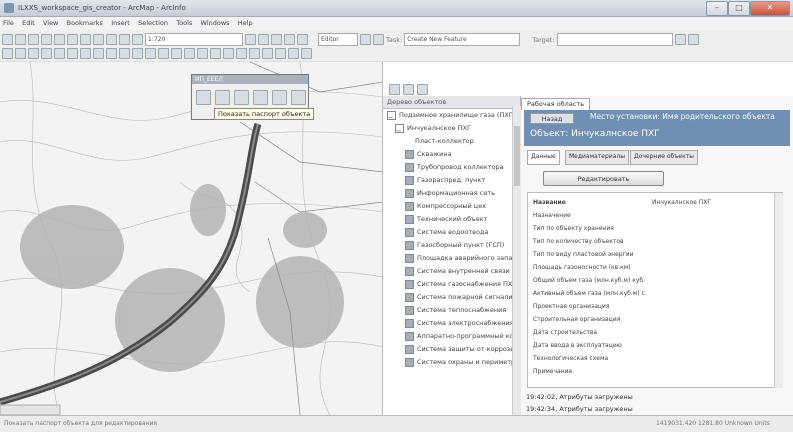 Image resolution: width=793 pixels, height=432 pixels. I want to click on tree-item: Информационная сеть, so click(450, 193).